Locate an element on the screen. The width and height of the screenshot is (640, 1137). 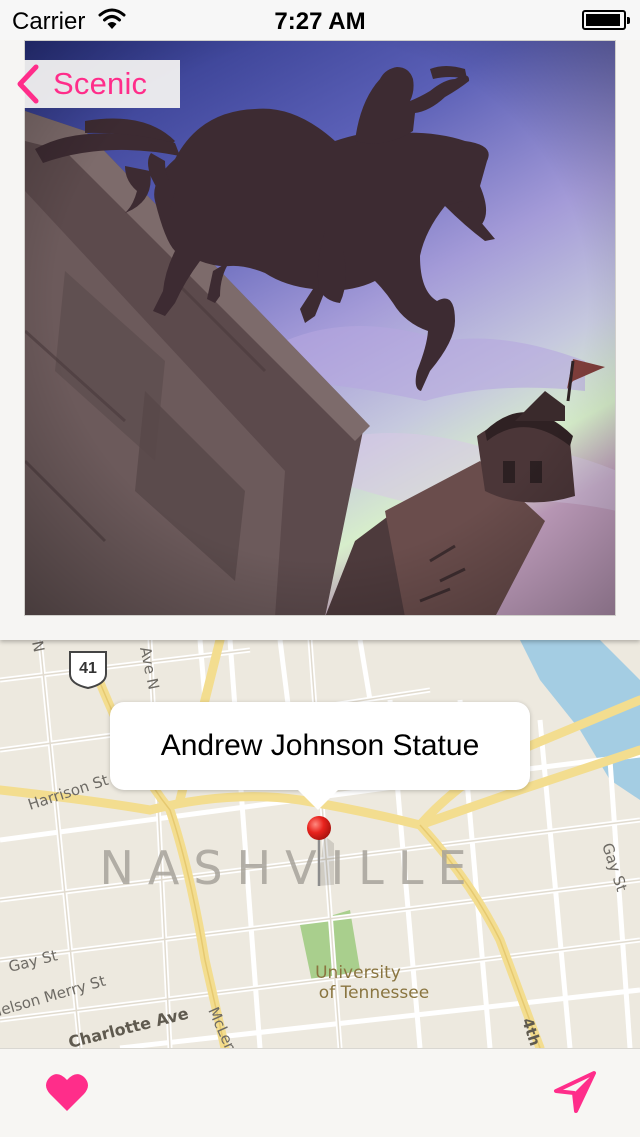
status-time: 7:27 AM is located at coordinates (320, 21).